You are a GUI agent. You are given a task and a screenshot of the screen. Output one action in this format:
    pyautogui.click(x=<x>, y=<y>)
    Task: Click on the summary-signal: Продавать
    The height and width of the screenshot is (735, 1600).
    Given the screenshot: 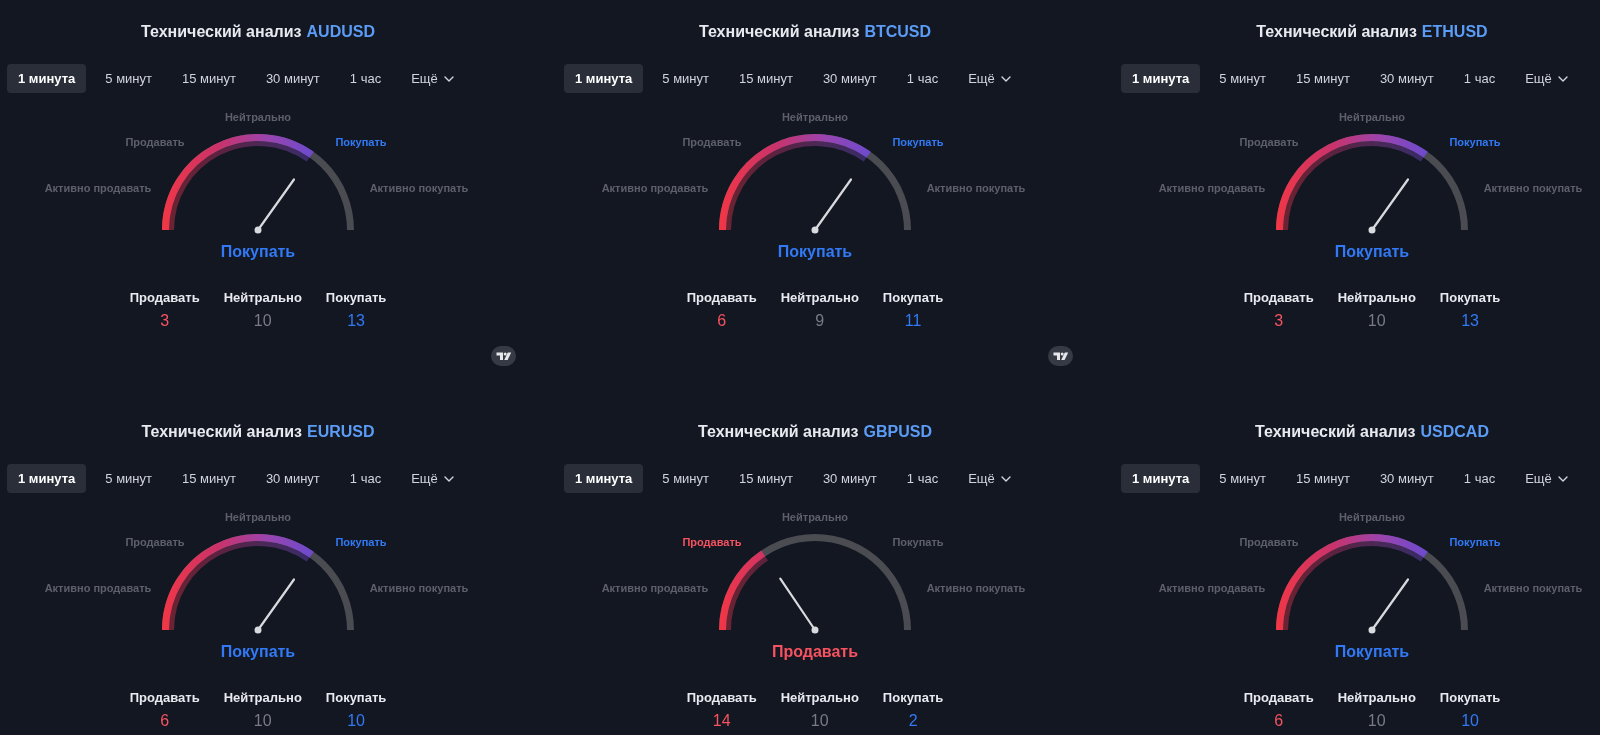 What is the action you would take?
    pyautogui.click(x=815, y=652)
    